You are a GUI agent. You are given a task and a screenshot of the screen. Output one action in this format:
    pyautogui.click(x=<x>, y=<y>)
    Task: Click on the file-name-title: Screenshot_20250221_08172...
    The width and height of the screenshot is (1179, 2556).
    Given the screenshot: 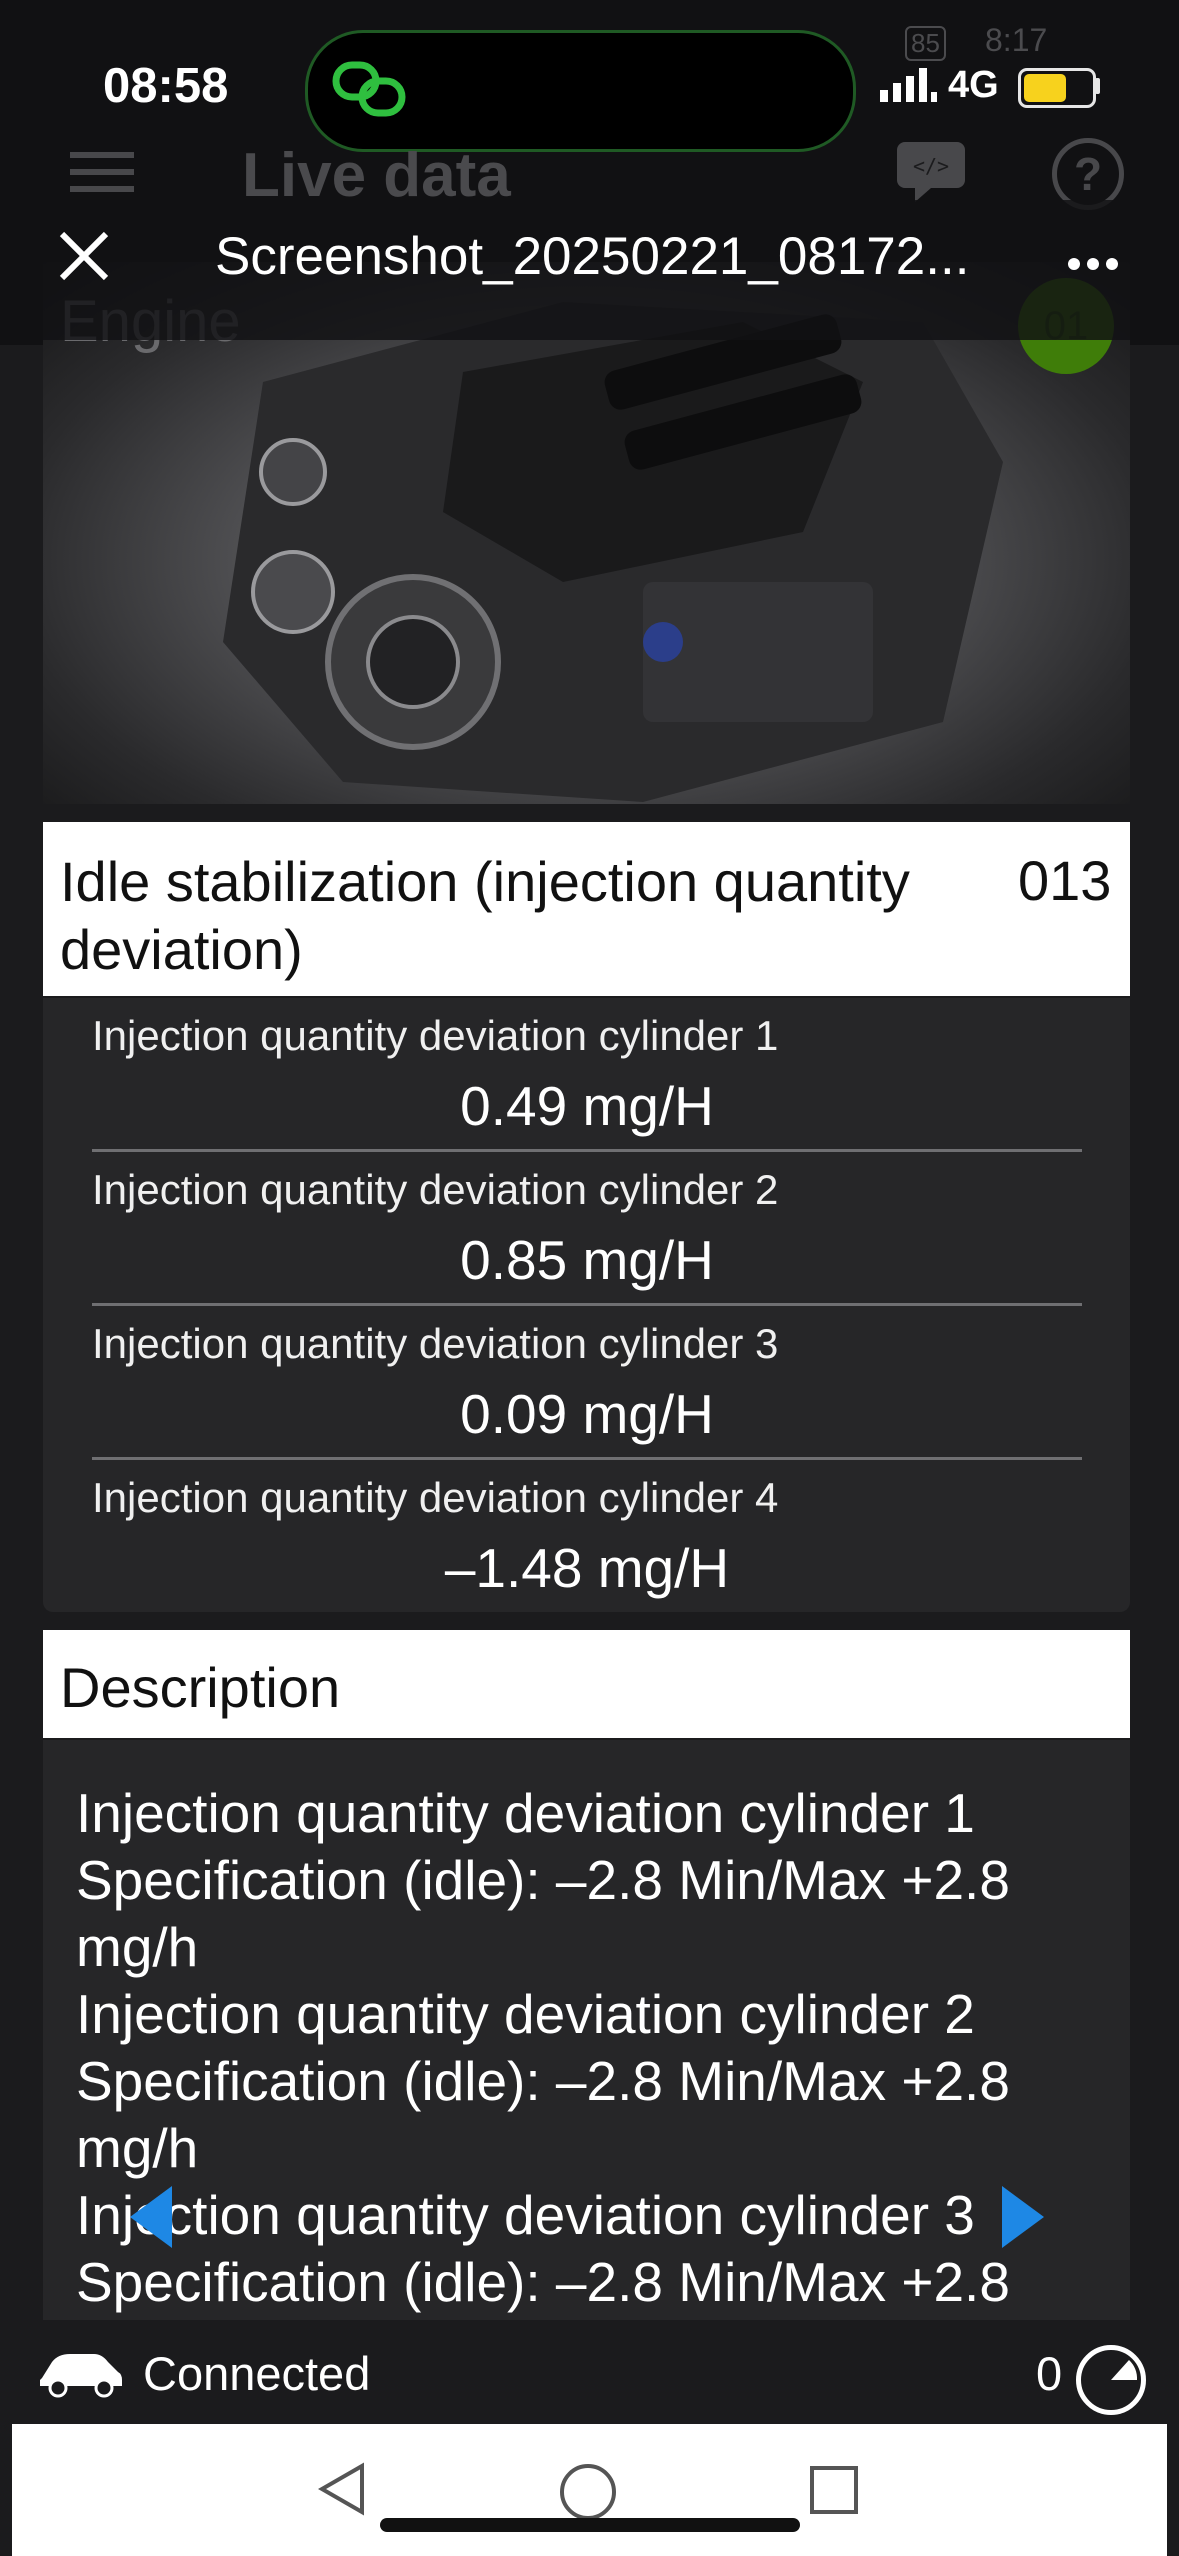 What is the action you would take?
    pyautogui.click(x=592, y=256)
    